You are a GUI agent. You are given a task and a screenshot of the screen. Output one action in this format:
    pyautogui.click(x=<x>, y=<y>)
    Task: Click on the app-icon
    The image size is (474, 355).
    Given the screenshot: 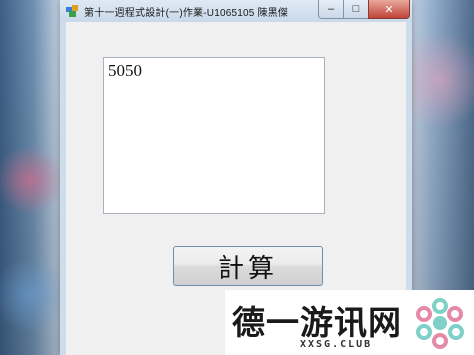 What is the action you would take?
    pyautogui.click(x=72, y=11)
    